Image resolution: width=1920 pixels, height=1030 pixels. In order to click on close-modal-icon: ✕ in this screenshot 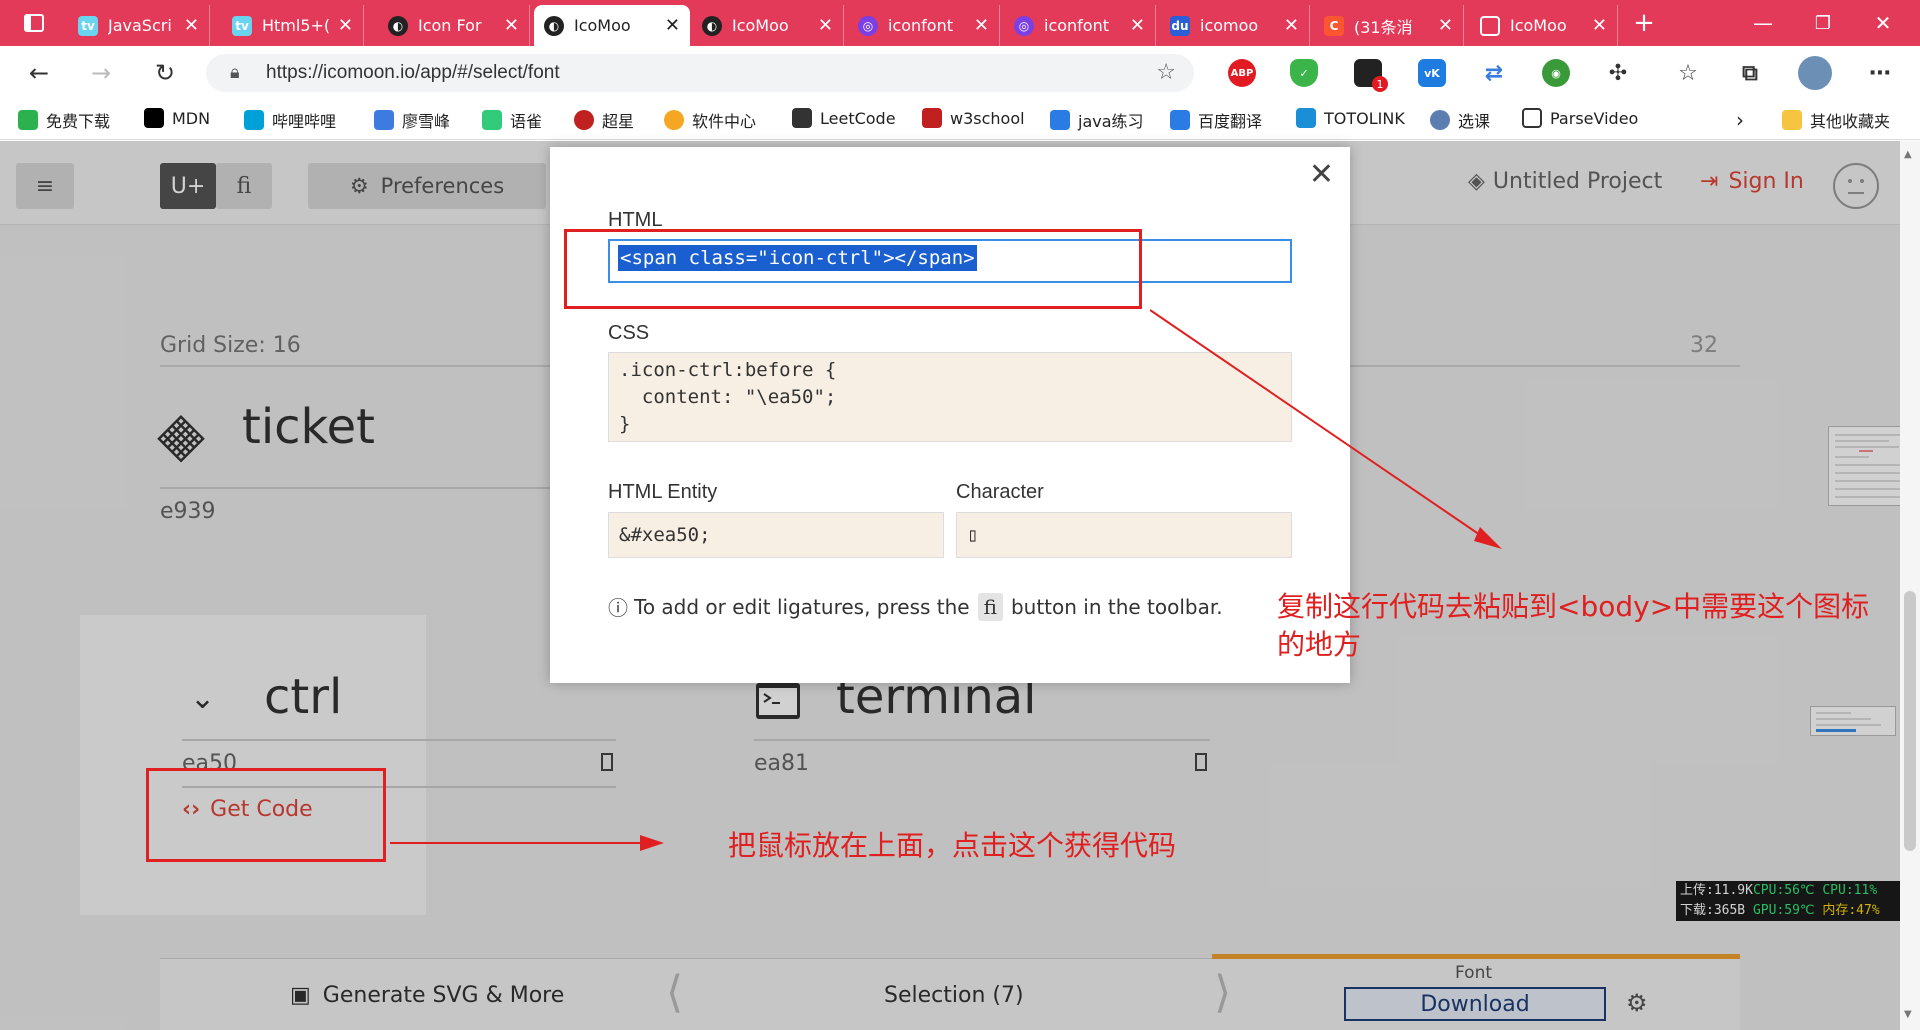, I will do `click(1321, 174)`.